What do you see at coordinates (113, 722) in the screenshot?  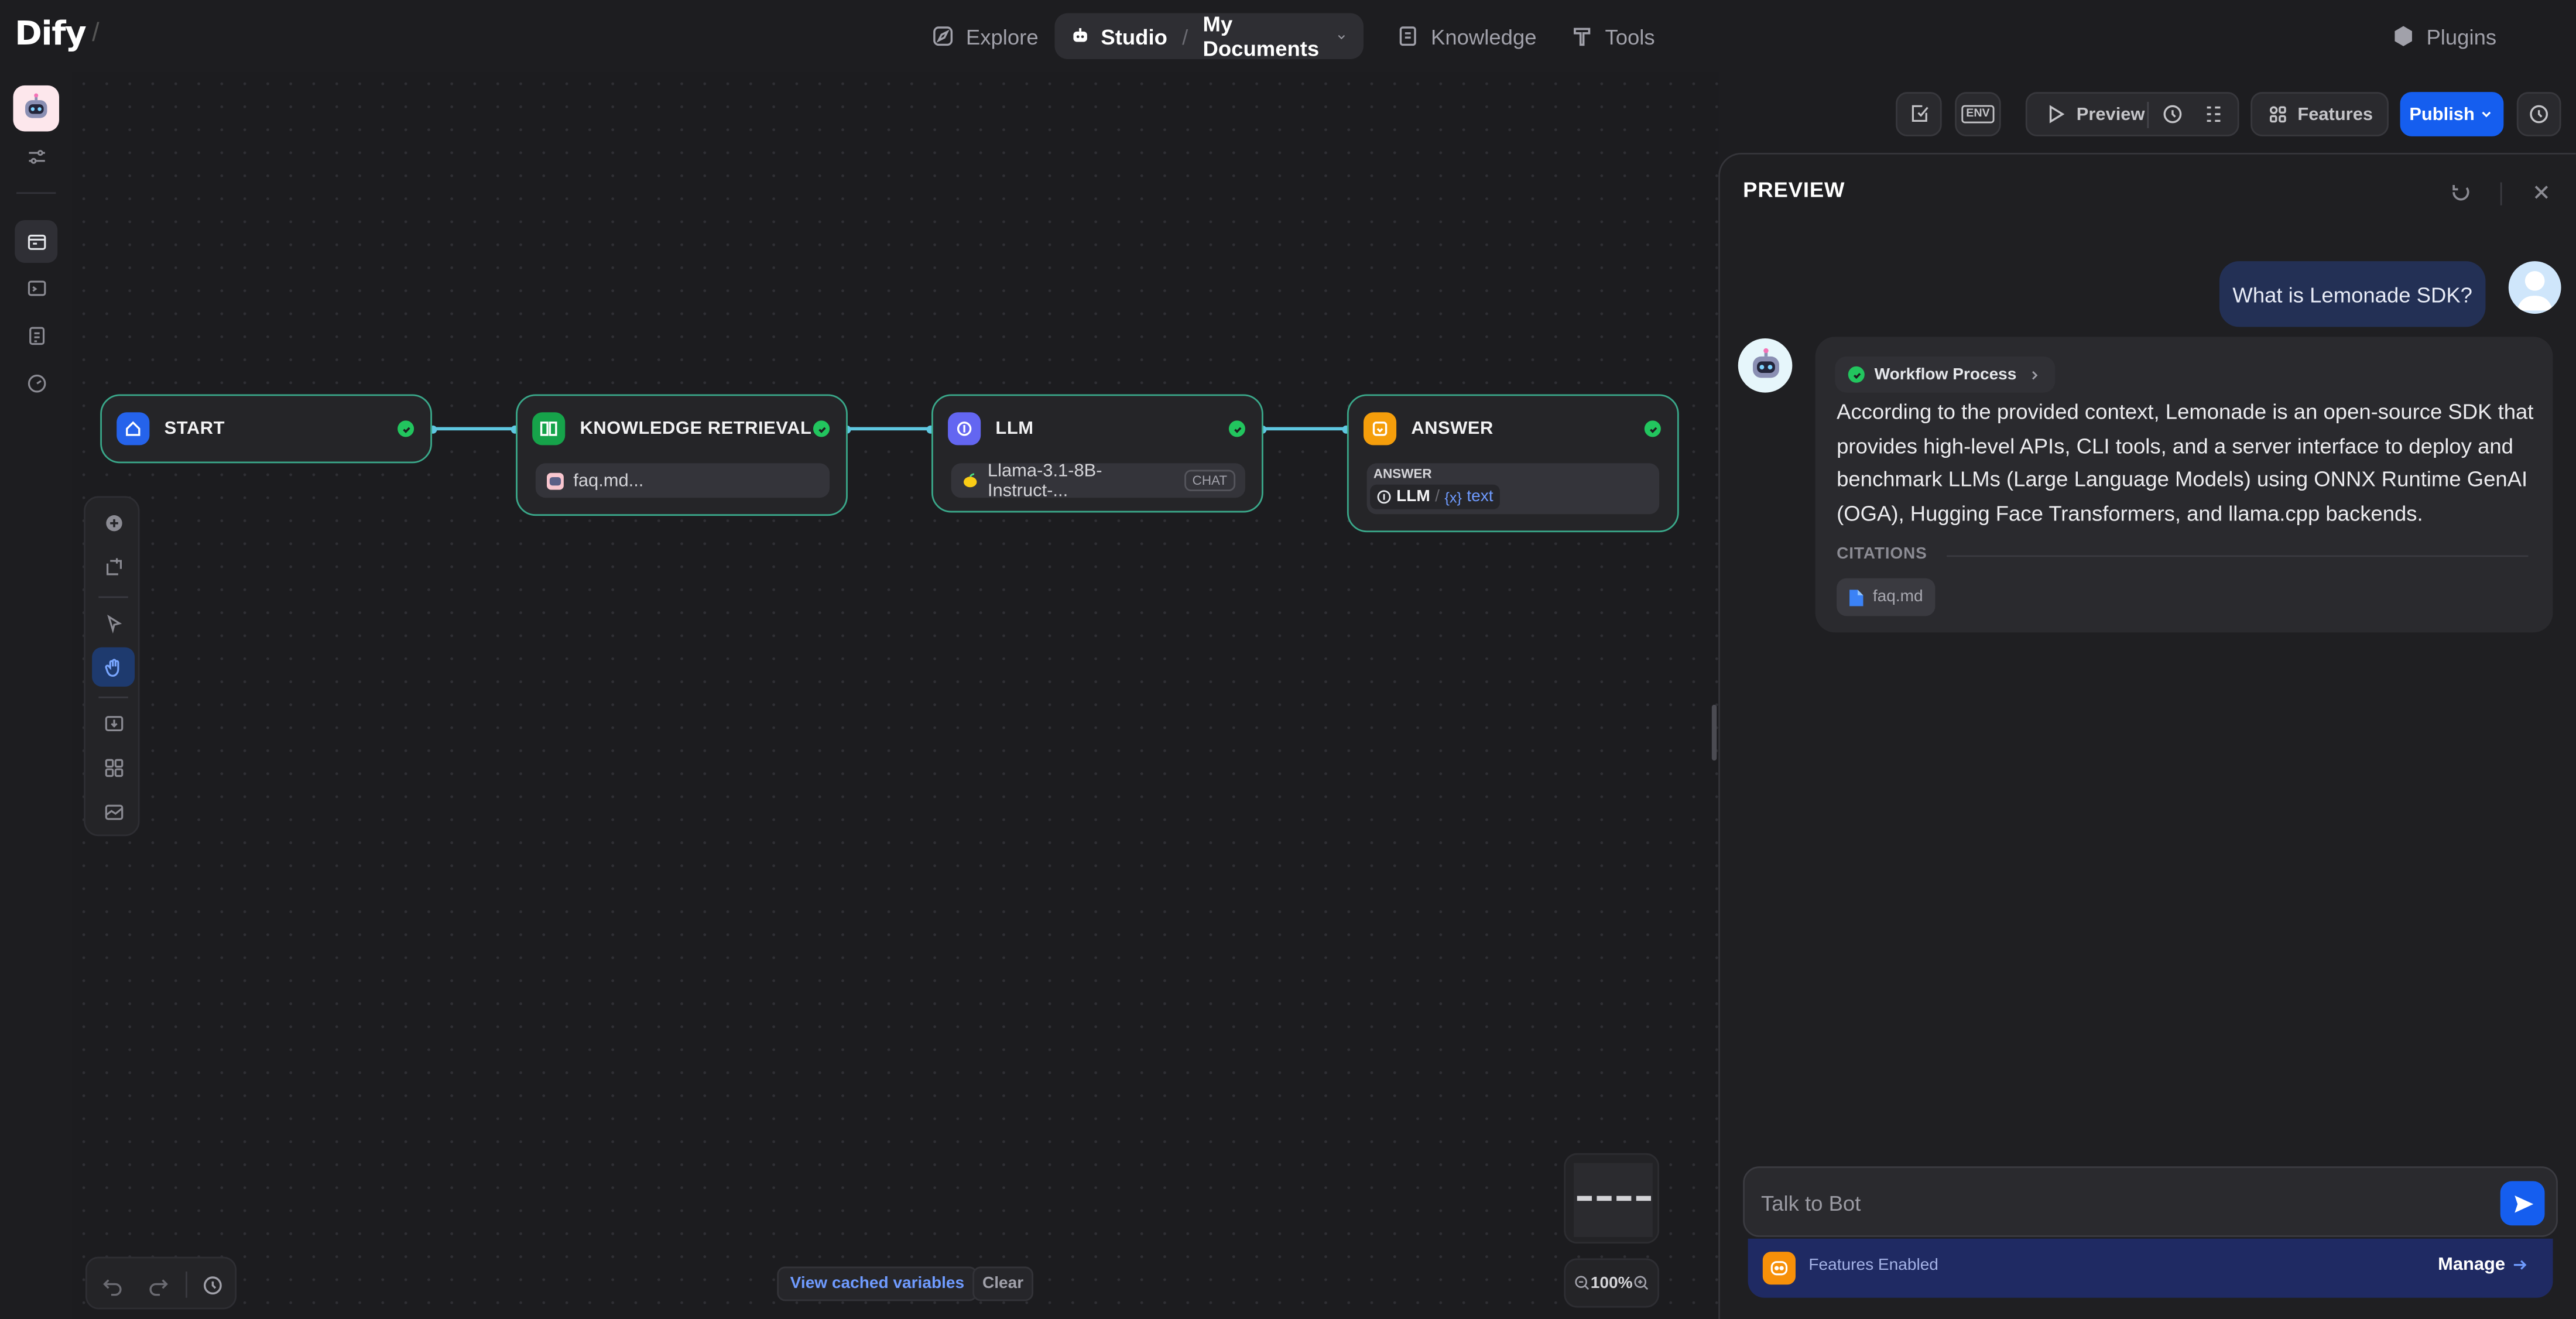 I see `export-image-button` at bounding box center [113, 722].